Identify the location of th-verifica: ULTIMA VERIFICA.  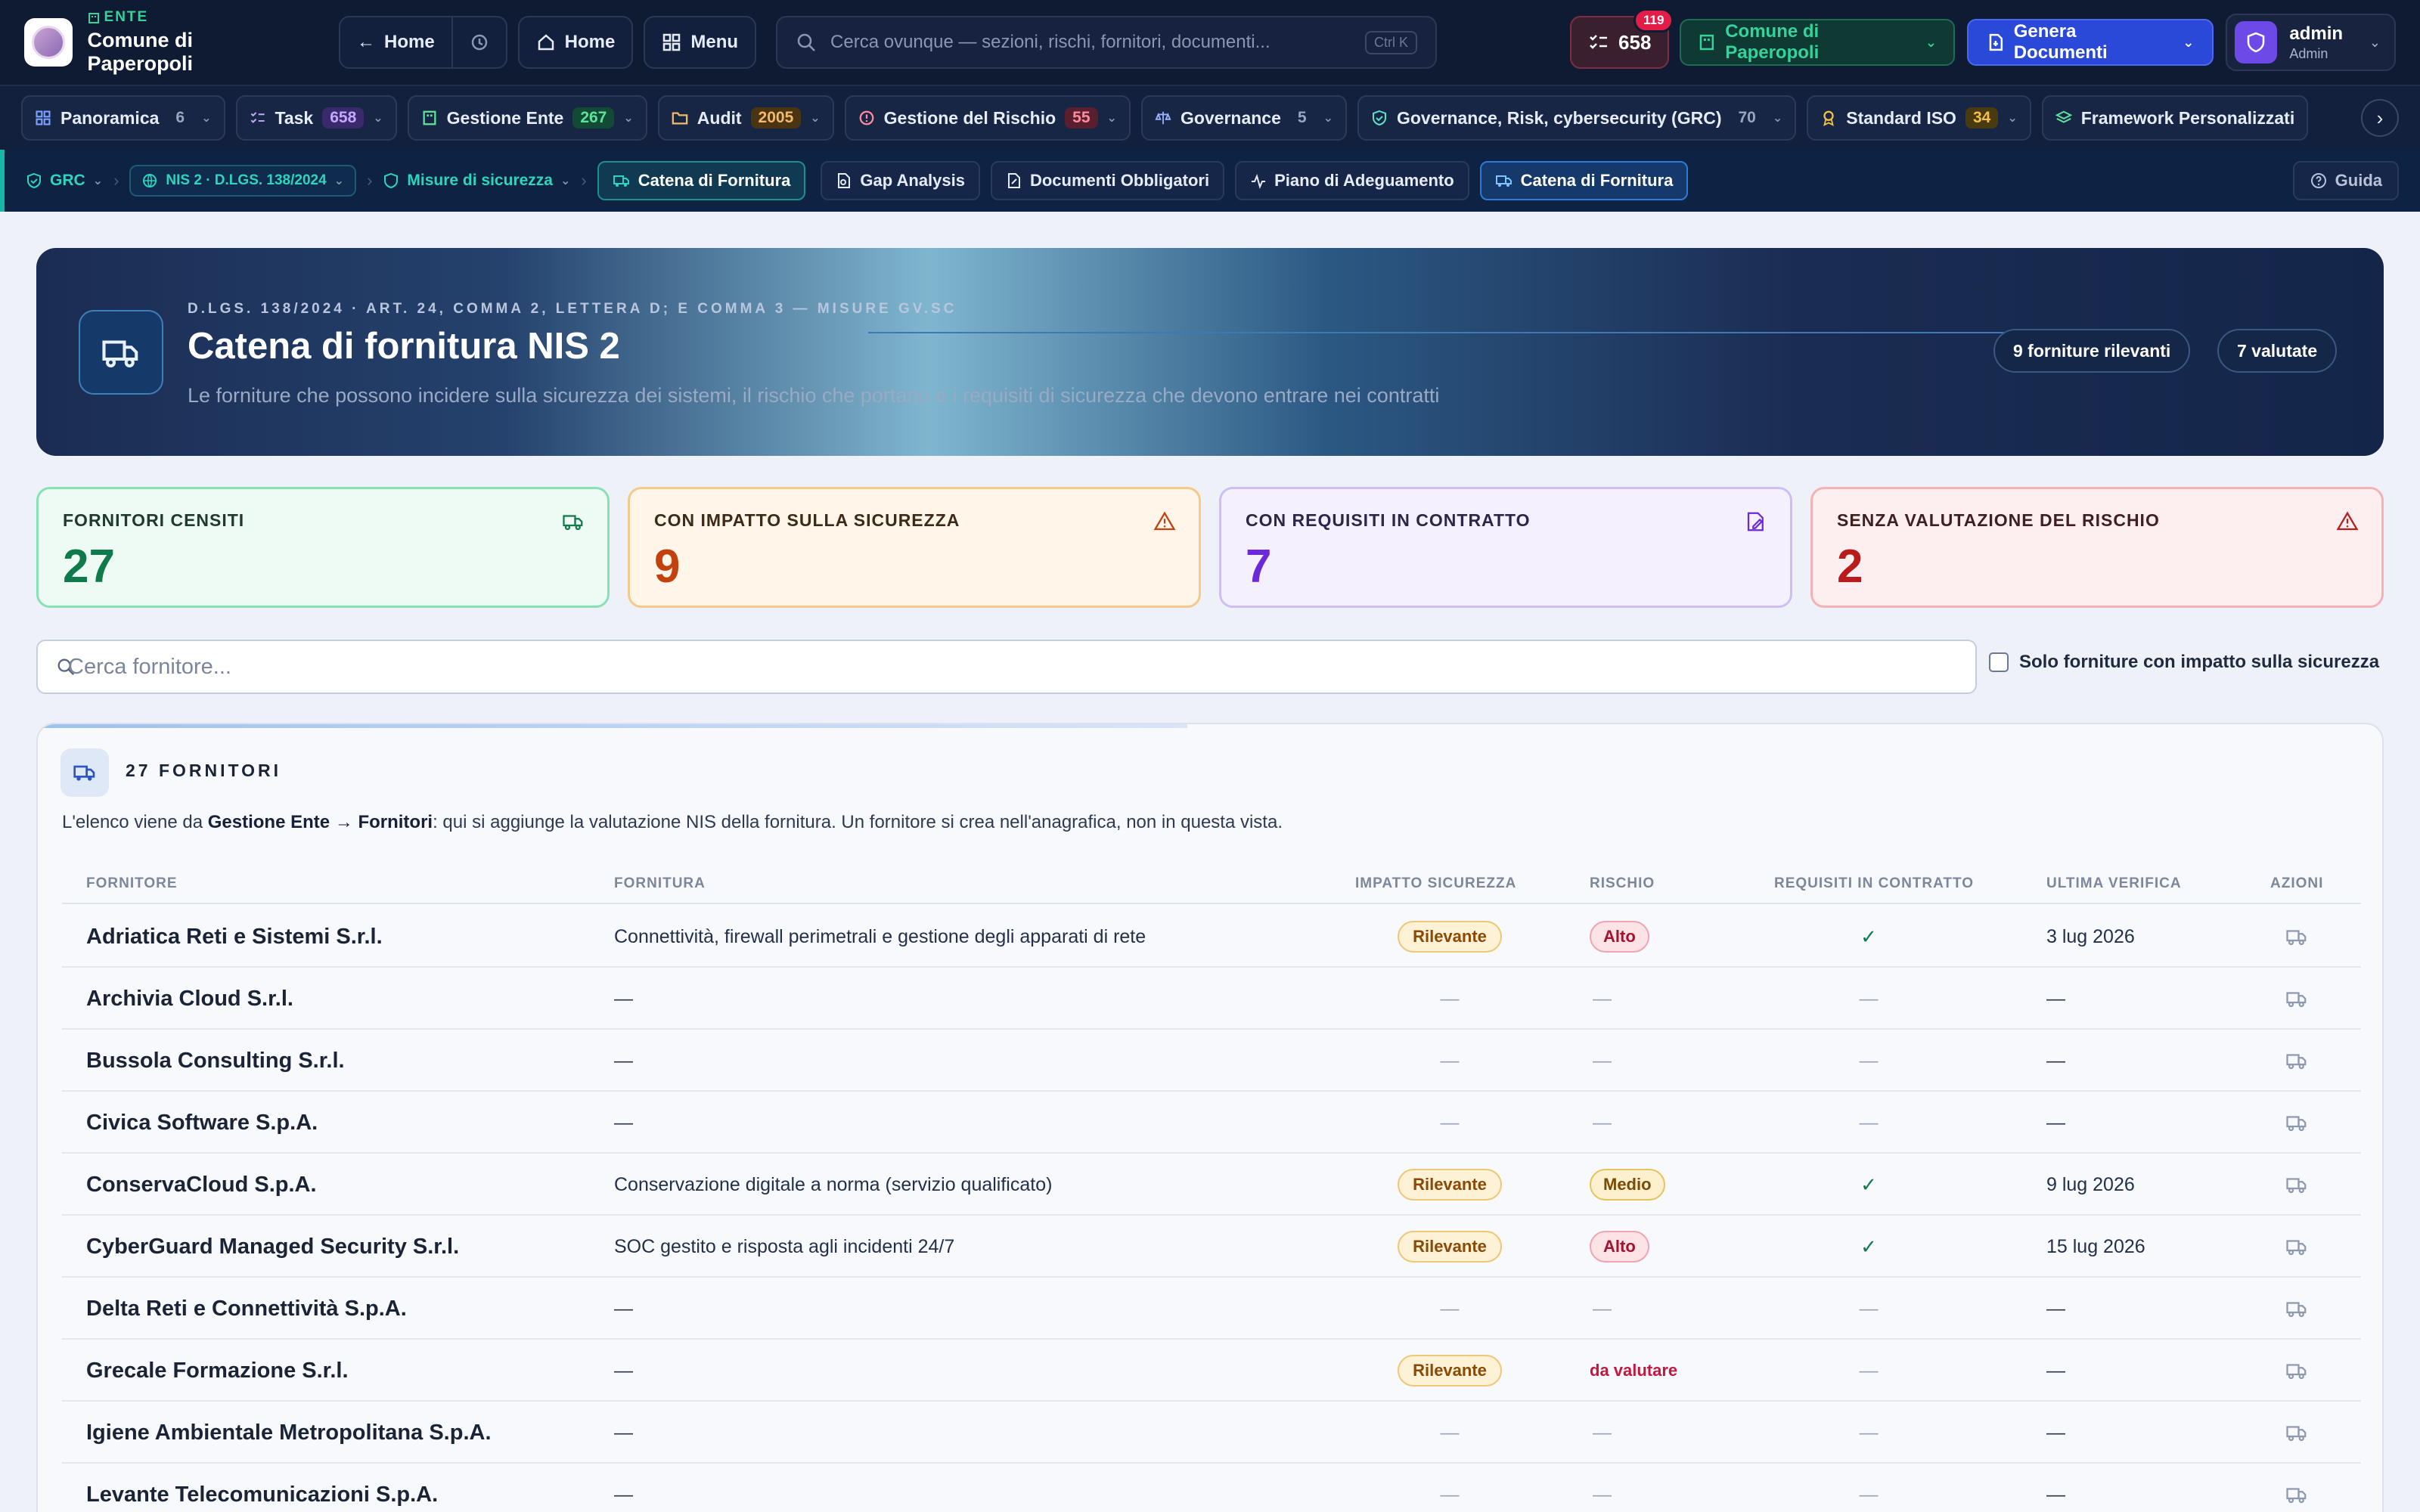
(2114, 884).